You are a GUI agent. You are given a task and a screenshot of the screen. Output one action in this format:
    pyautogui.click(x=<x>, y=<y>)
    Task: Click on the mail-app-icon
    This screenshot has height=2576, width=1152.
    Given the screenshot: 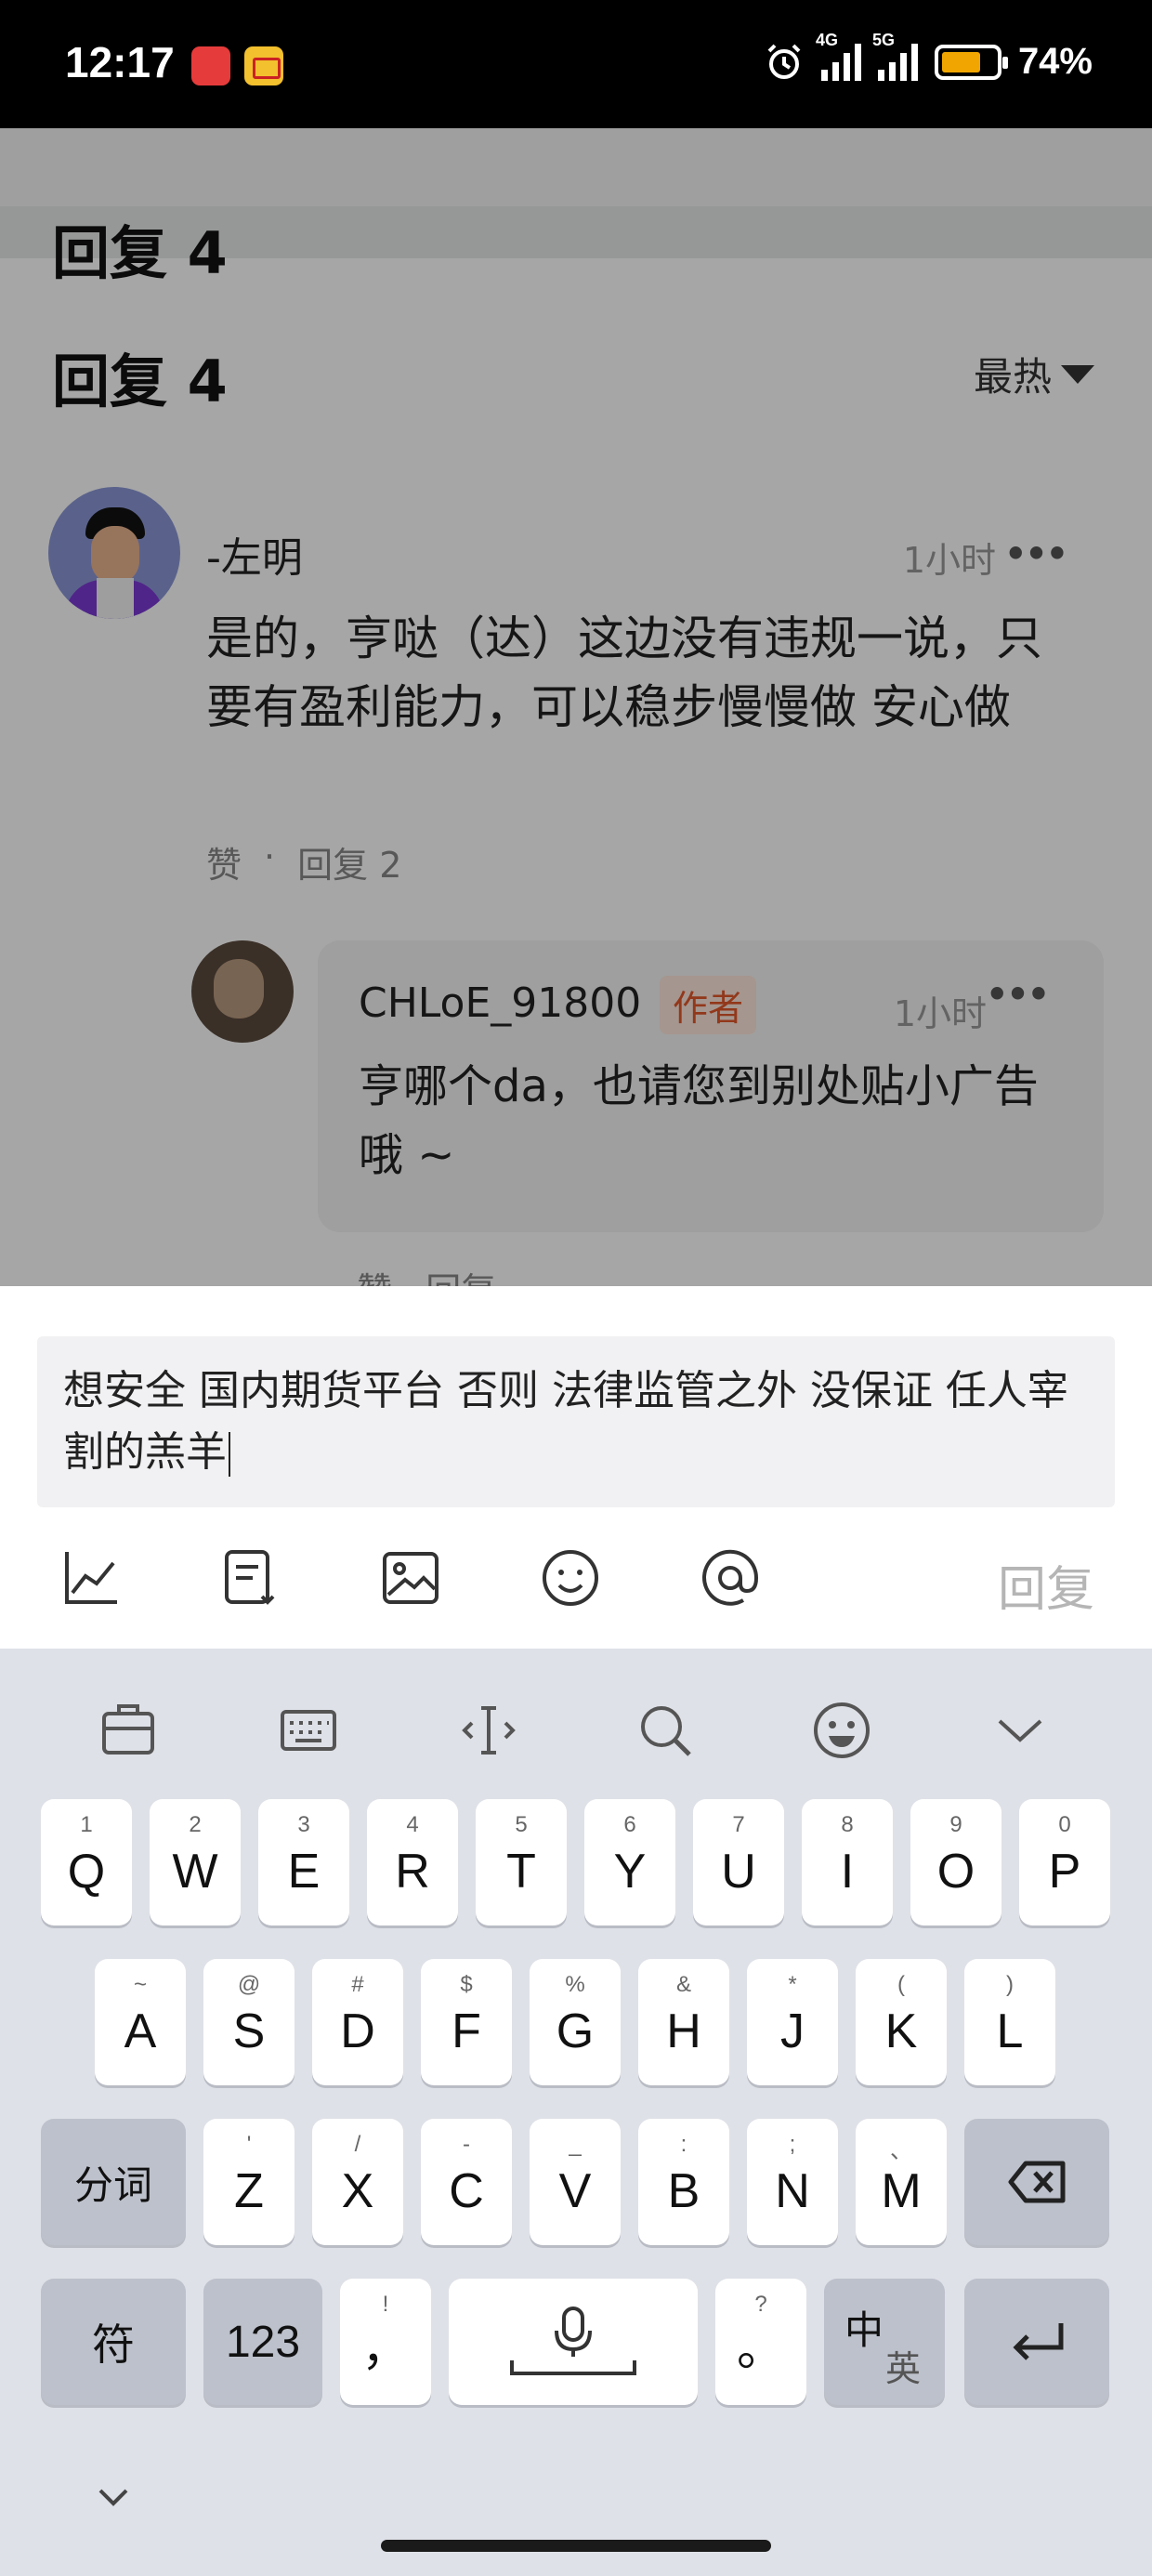 What is the action you would take?
    pyautogui.click(x=263, y=65)
    